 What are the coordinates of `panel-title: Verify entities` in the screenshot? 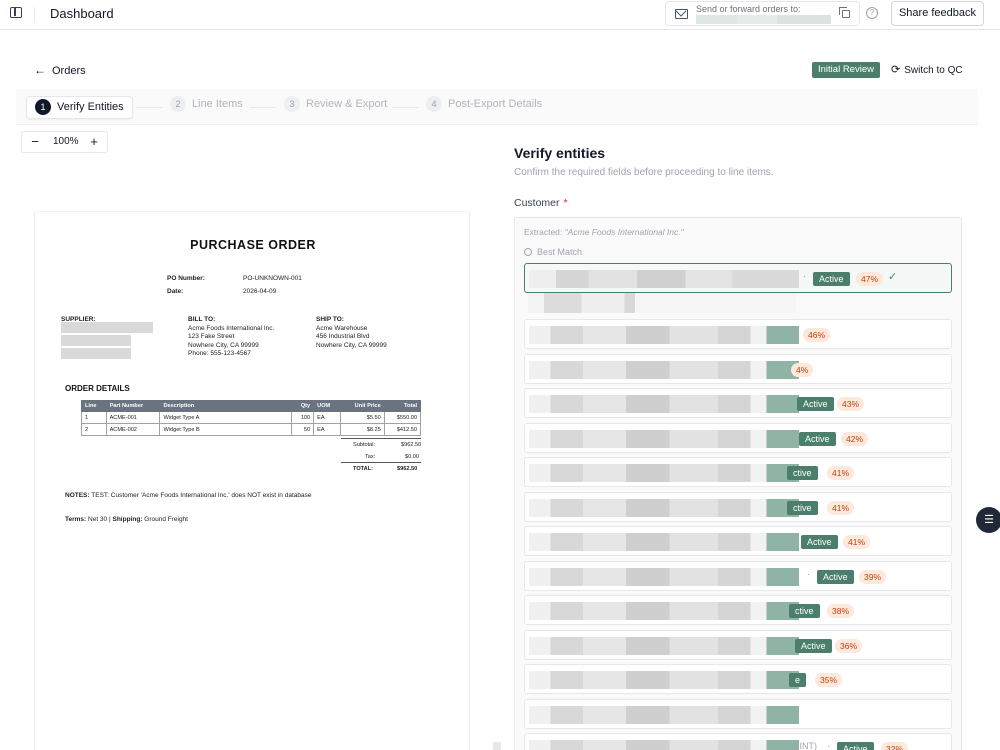 It's located at (560, 153).